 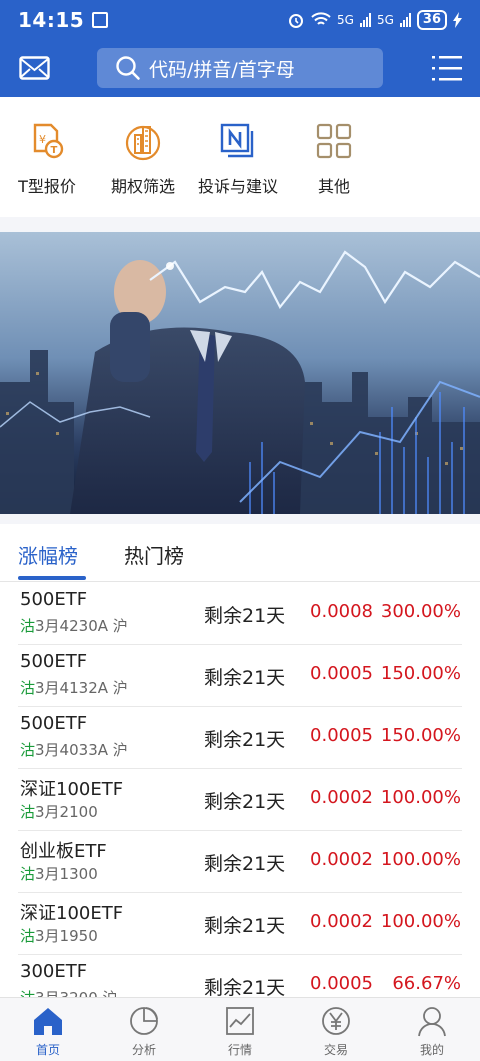 I want to click on contract-code: 3月4230A, so click(x=71, y=626).